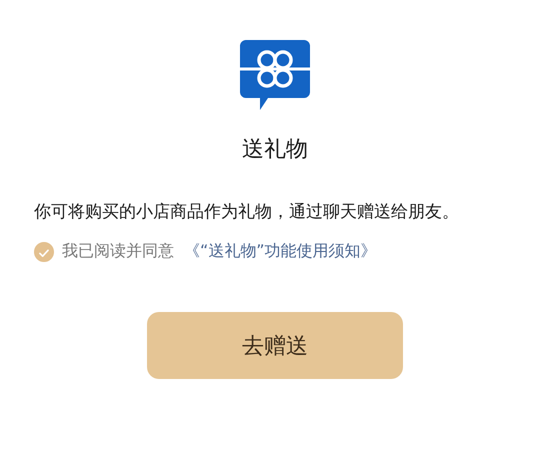 Image resolution: width=550 pixels, height=476 pixels. Describe the element at coordinates (246, 212) in the screenshot. I see `description-text: 你可将购买的小店商品作为礼物，通过聊天赠送给朋友。` at that location.